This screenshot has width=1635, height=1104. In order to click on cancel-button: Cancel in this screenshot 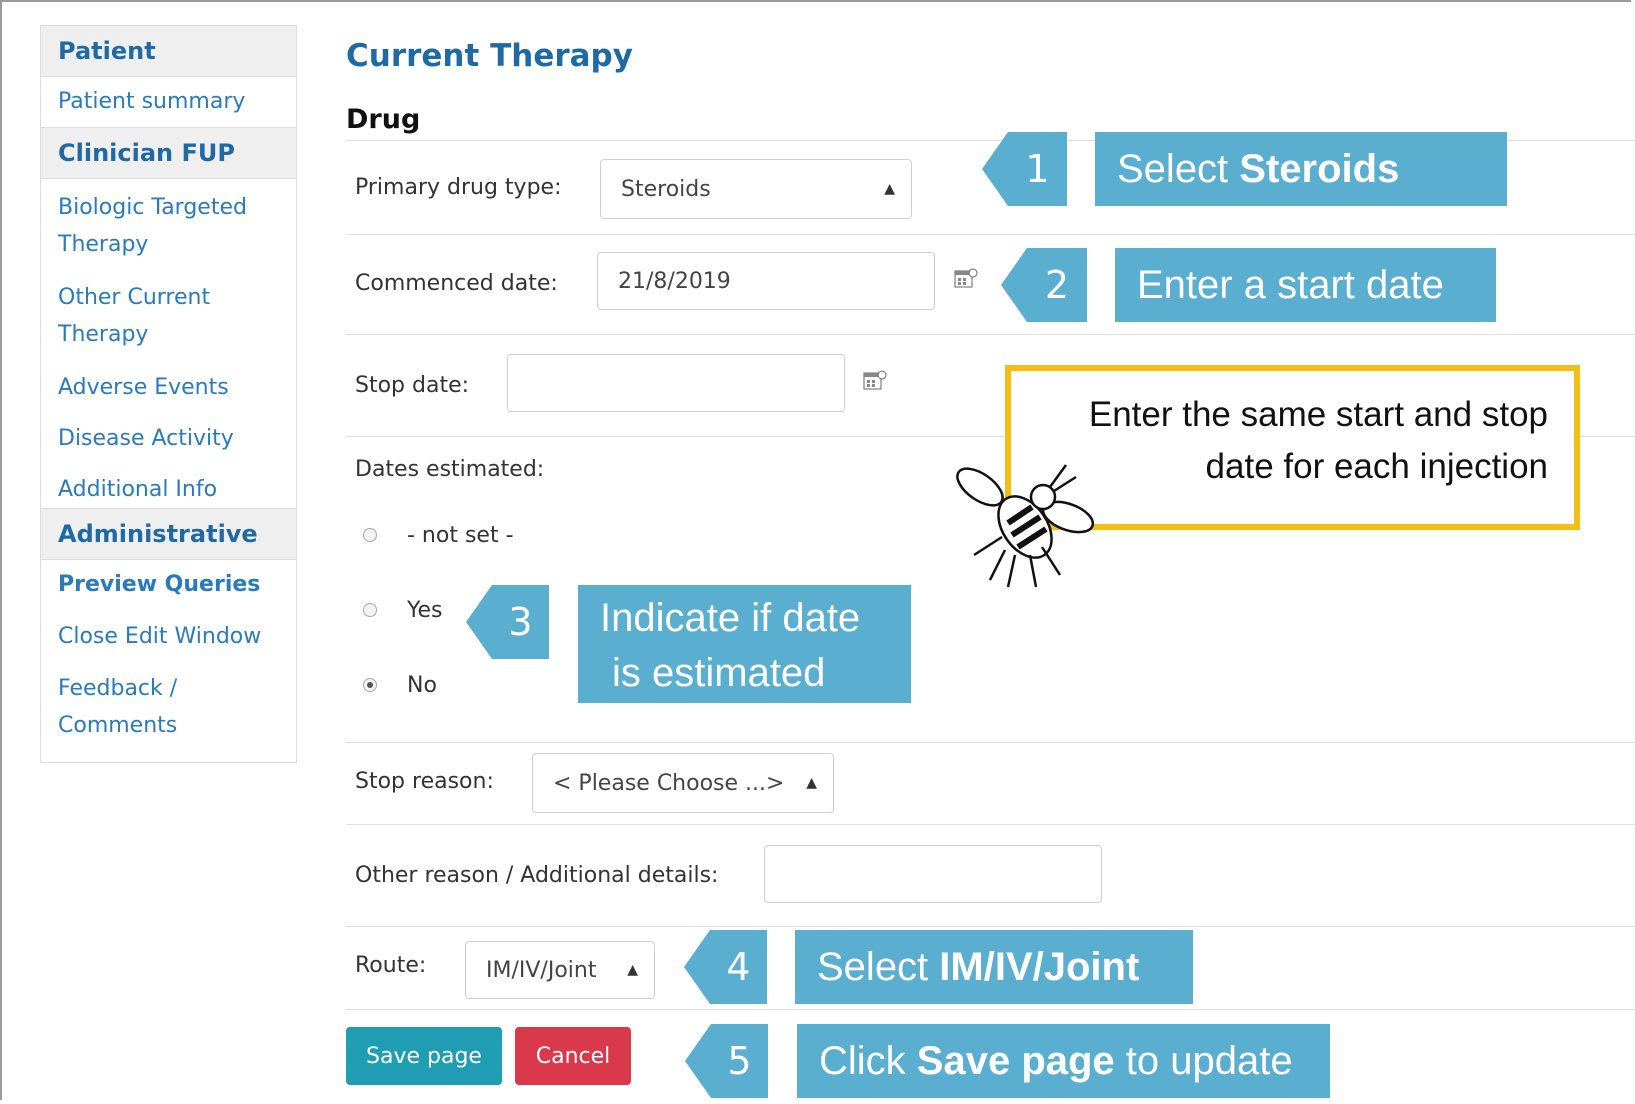, I will do `click(573, 1056)`.